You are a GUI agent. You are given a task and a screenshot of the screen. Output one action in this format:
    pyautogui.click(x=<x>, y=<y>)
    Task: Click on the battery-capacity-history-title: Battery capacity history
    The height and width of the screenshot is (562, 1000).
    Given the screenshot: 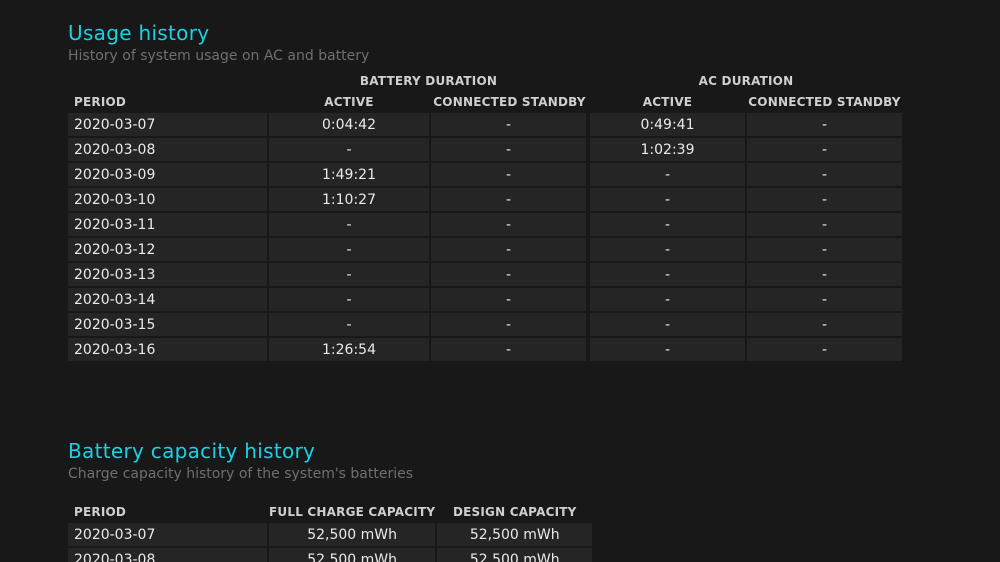 What is the action you would take?
    pyautogui.click(x=192, y=451)
    